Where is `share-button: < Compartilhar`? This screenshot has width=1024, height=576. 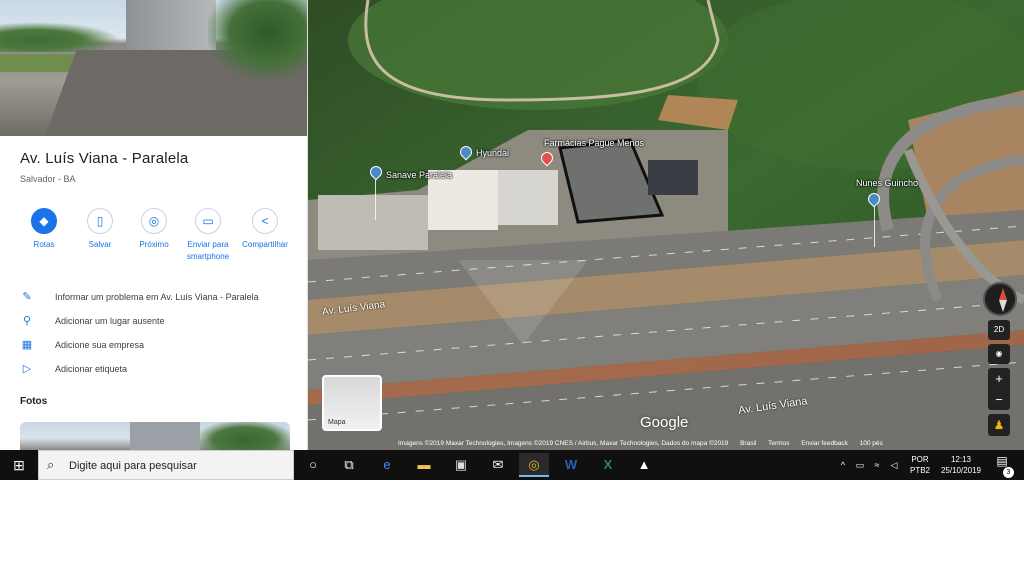
share-button: < Compartilhar is located at coordinates (265, 229).